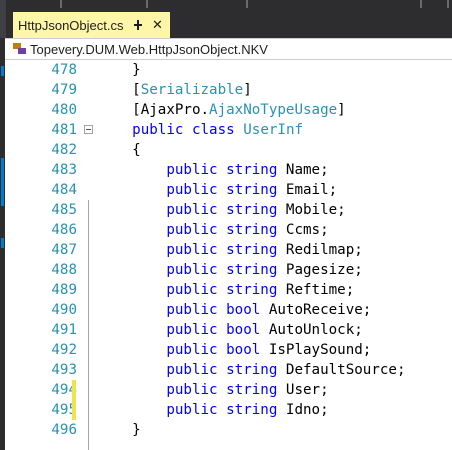 This screenshot has width=452, height=450. Describe the element at coordinates (64, 170) in the screenshot. I see `line-number: 483` at that location.